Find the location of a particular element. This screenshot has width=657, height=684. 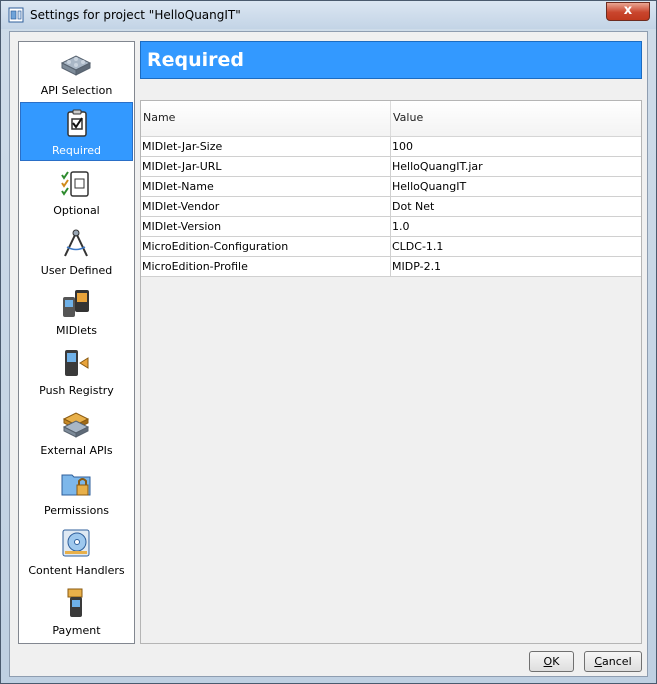

table-header: Name Value is located at coordinates (391, 119).